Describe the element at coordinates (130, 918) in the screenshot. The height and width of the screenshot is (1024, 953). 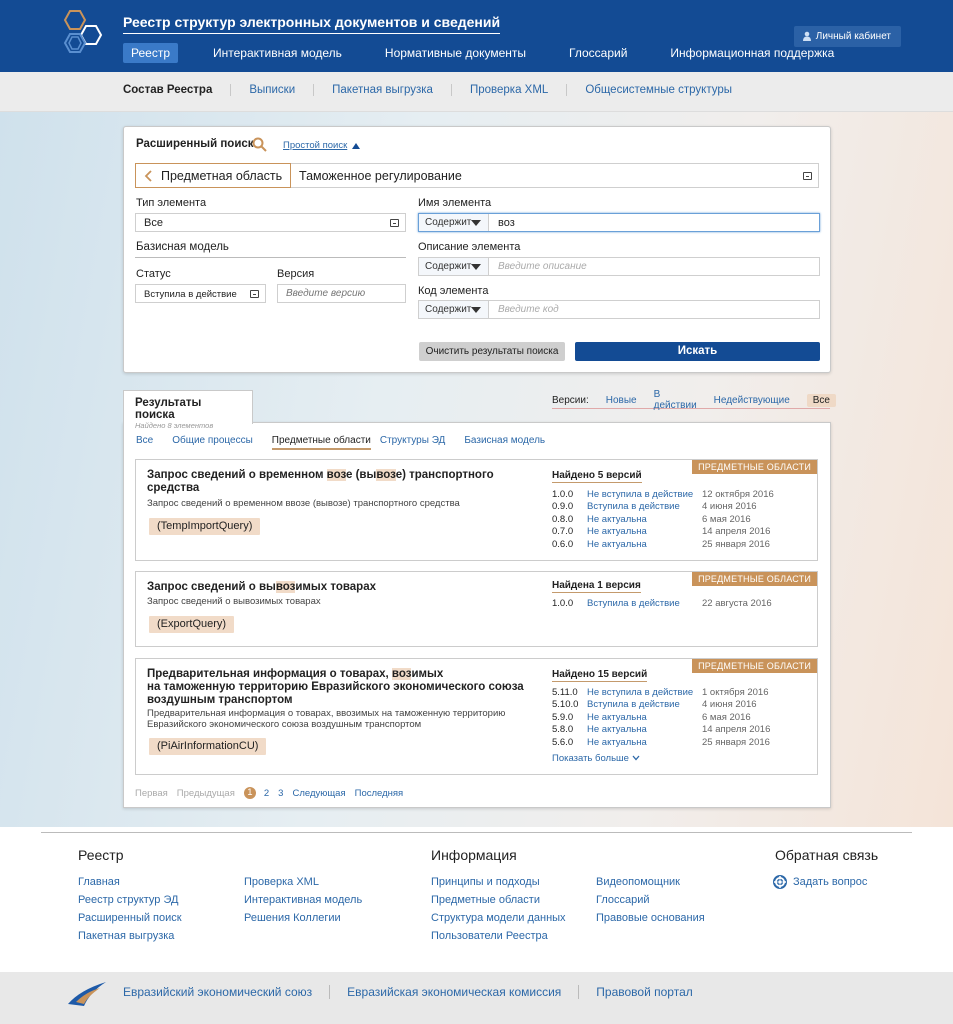
I see `footer-link: Расширенный поиск` at that location.